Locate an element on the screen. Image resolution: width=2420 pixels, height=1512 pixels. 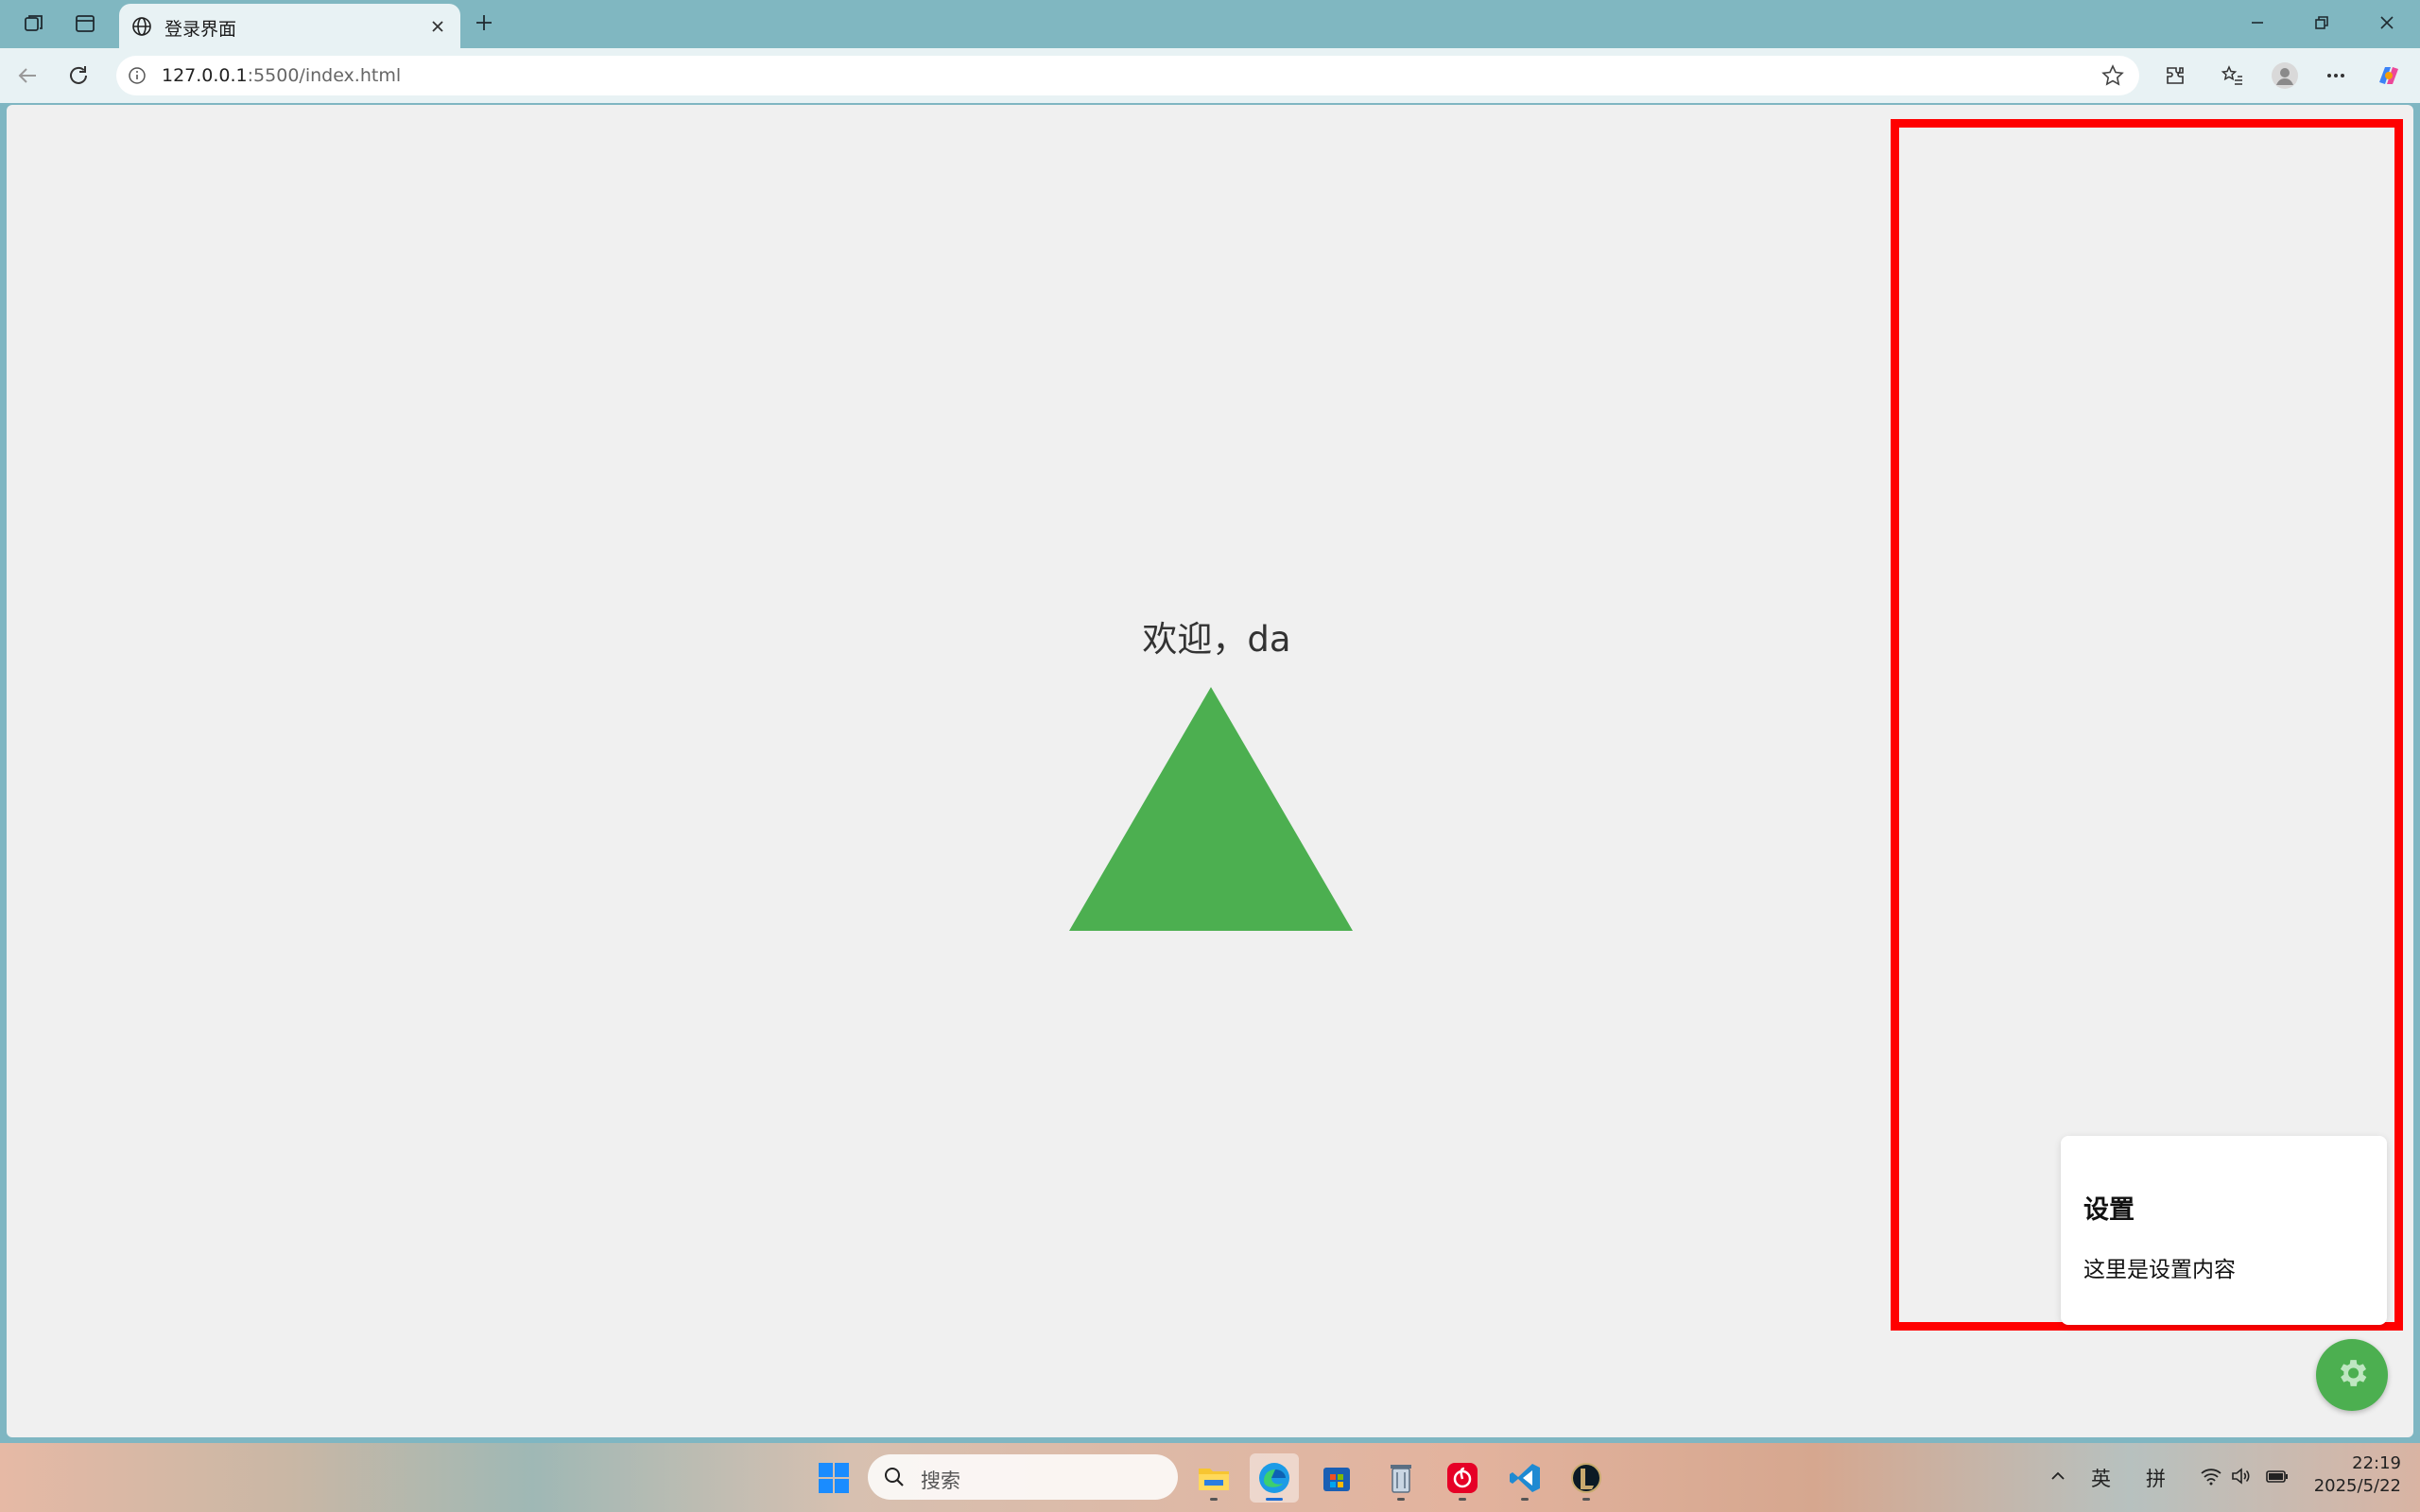
taskbar-search: 搜索 is located at coordinates (1023, 1477).